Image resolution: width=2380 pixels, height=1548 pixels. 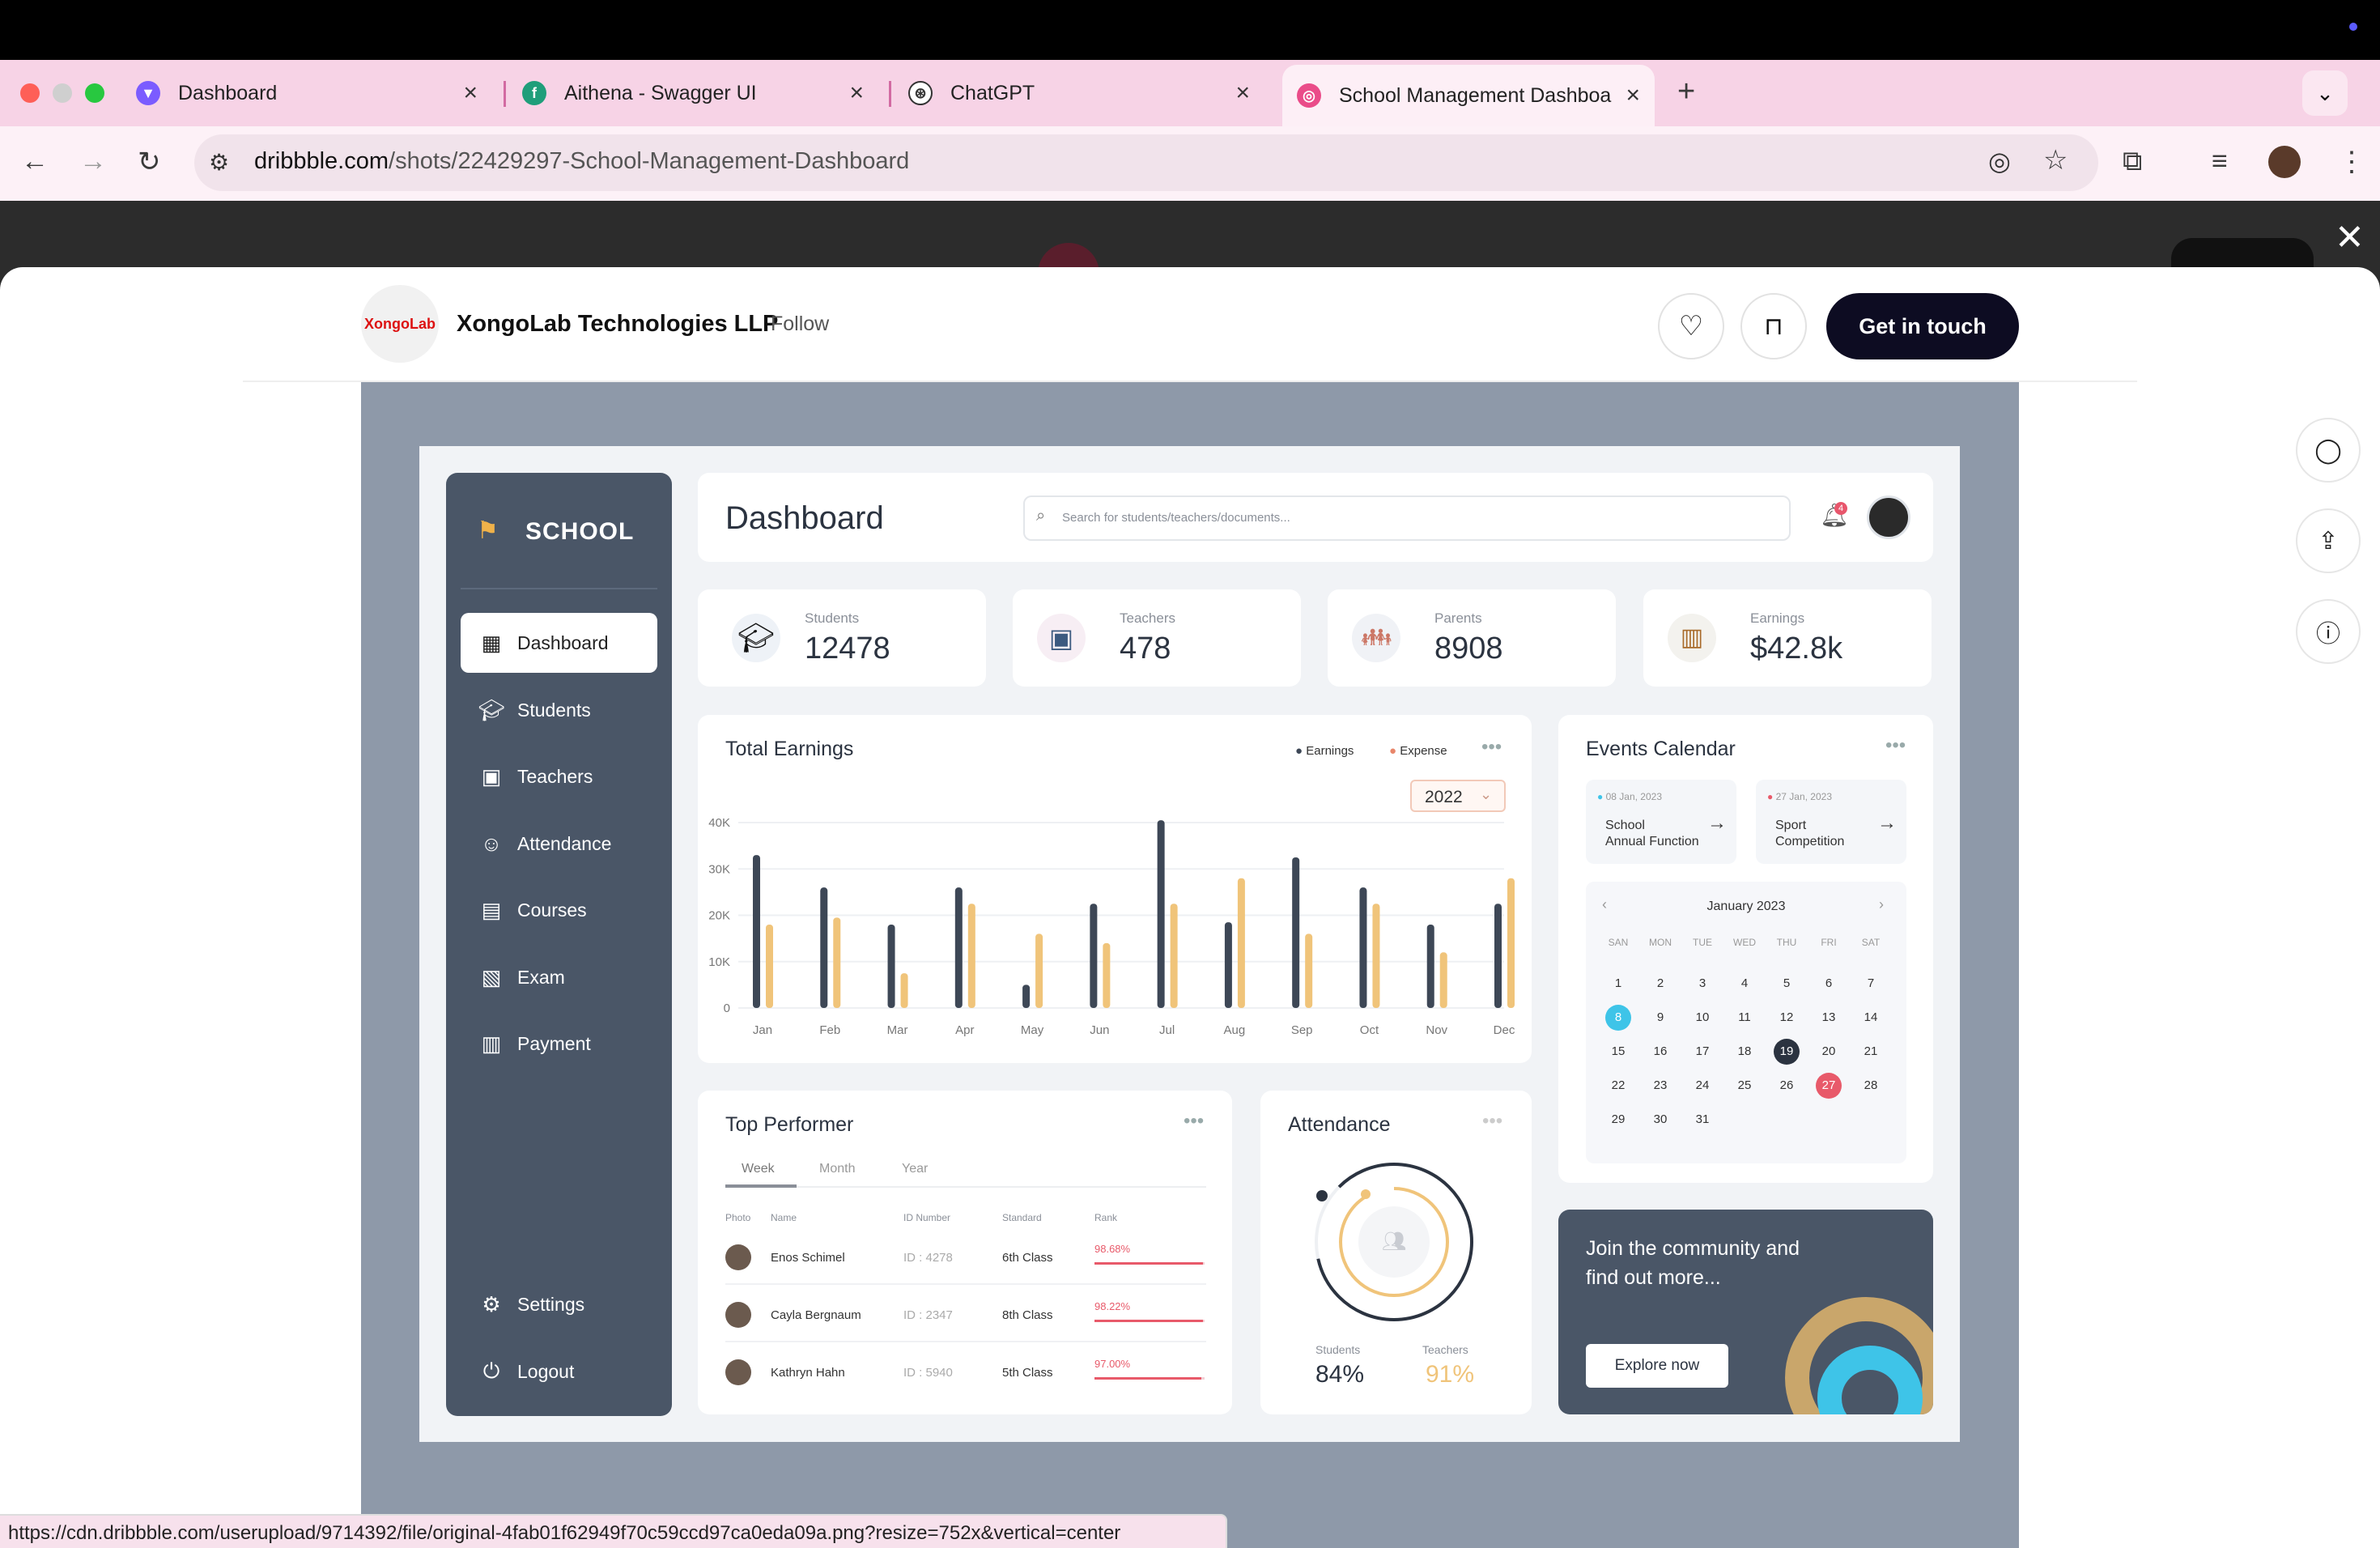 What do you see at coordinates (314, 93) in the screenshot?
I see `tab-dashboard: ▼ Dashboard ×` at bounding box center [314, 93].